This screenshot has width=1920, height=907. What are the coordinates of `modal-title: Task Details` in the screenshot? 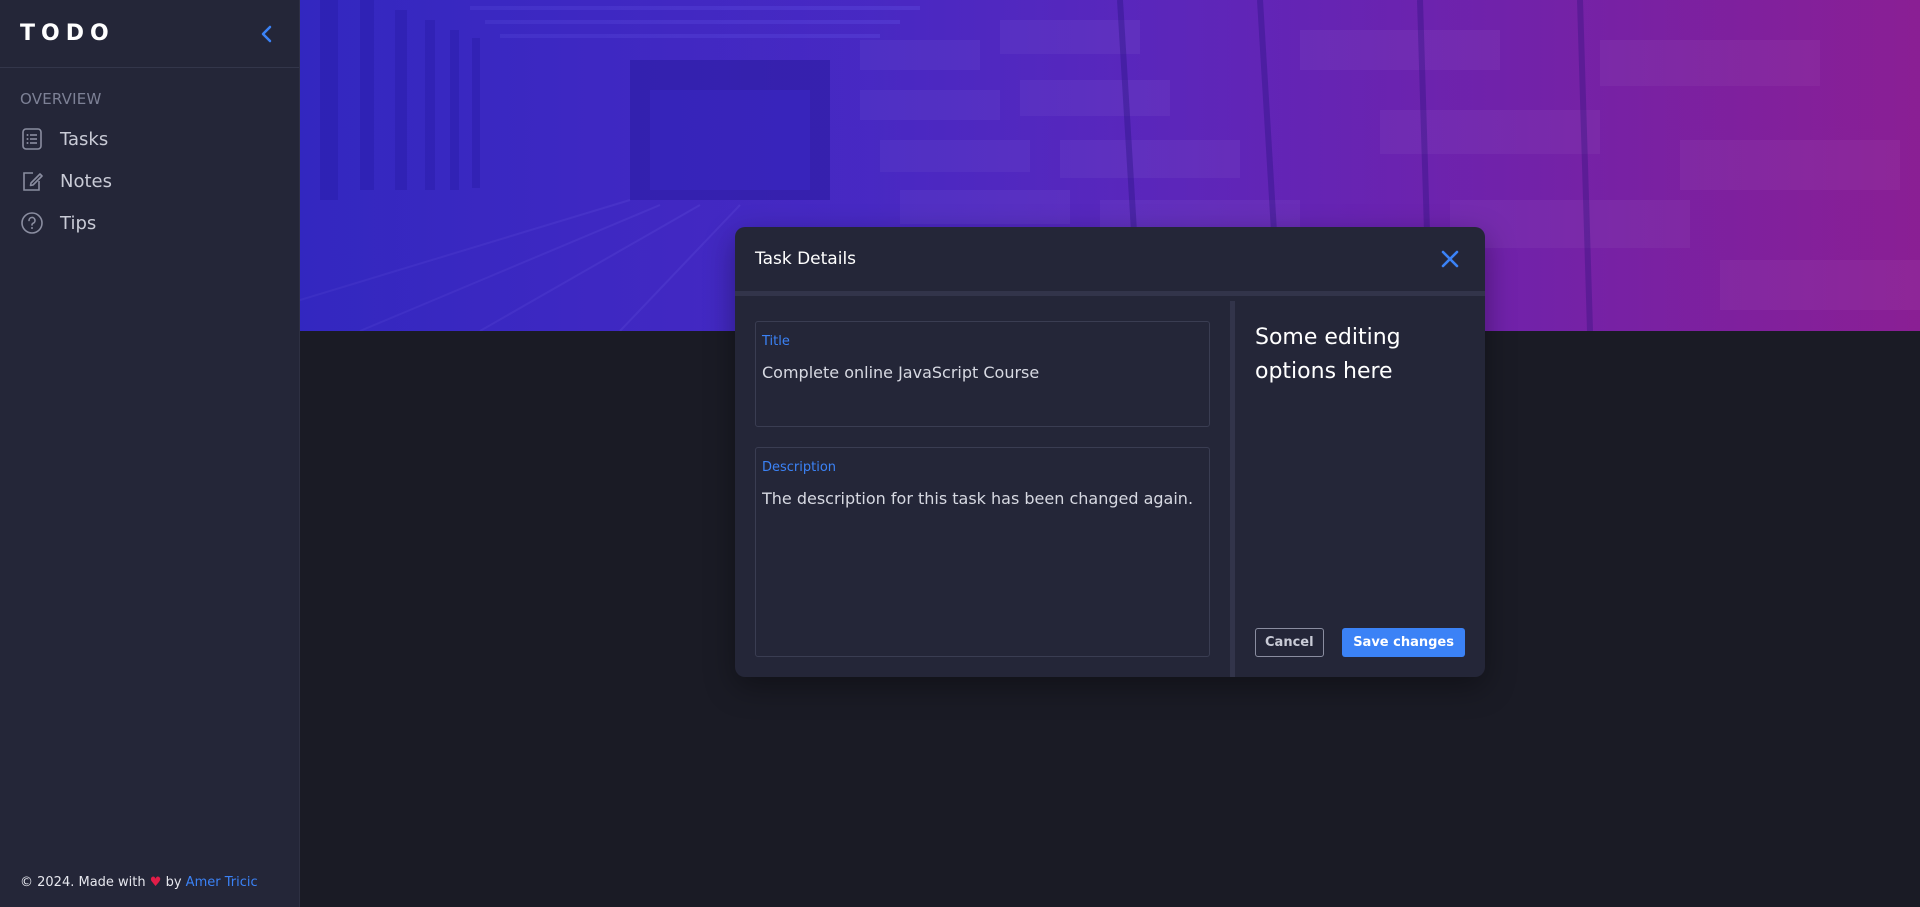 It's located at (806, 259).